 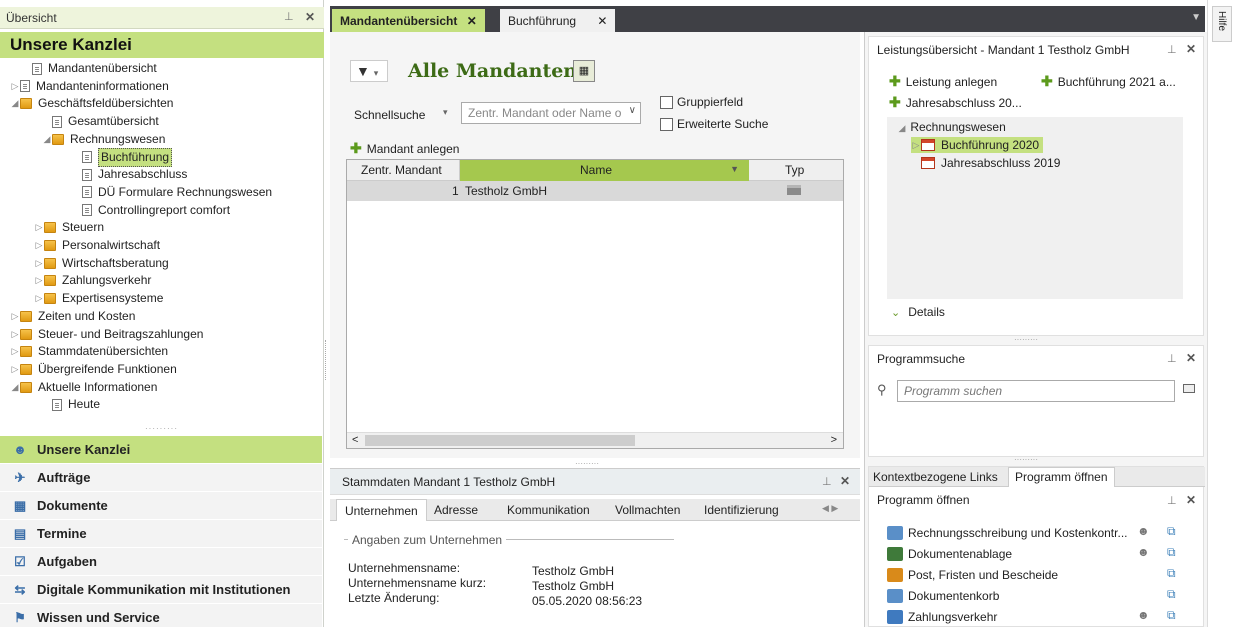 What do you see at coordinates (943, 81) in the screenshot?
I see `action-leistung-anlegen: ✚ Leistung anlegen` at bounding box center [943, 81].